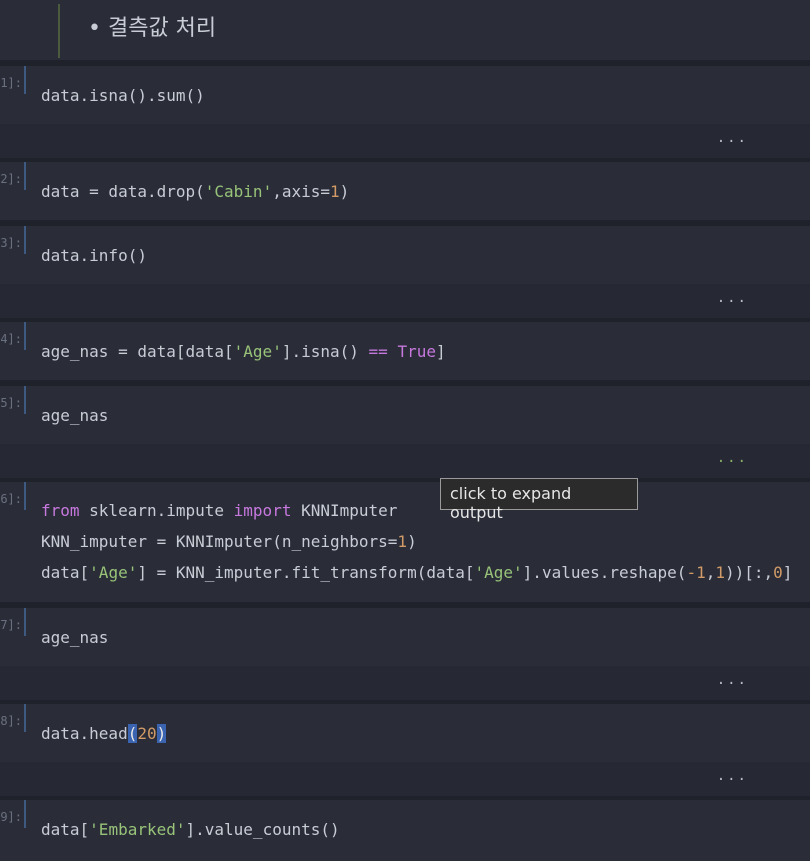 This screenshot has width=810, height=861. Describe the element at coordinates (405, 637) in the screenshot. I see `code-cell: 7]: age_nas` at that location.